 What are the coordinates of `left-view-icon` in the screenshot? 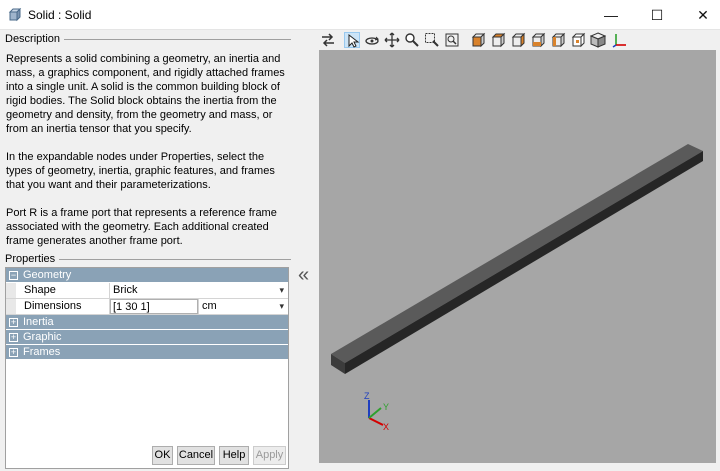 It's located at (518, 40).